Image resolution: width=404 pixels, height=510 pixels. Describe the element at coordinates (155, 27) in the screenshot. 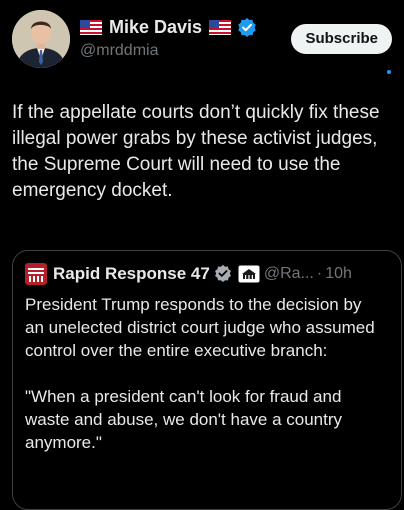

I see `author-display-name: Mike Davis` at that location.